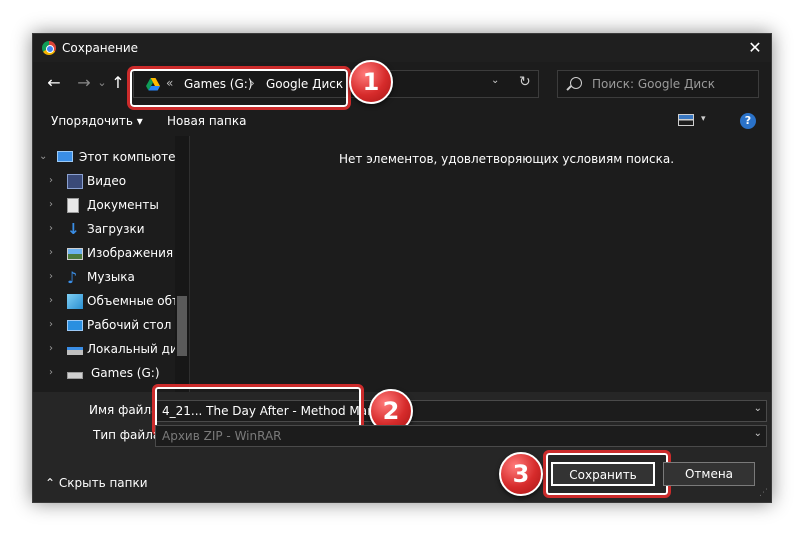 This screenshot has width=804, height=536. Describe the element at coordinates (75, 325) in the screenshot. I see `desktop-icon` at that location.